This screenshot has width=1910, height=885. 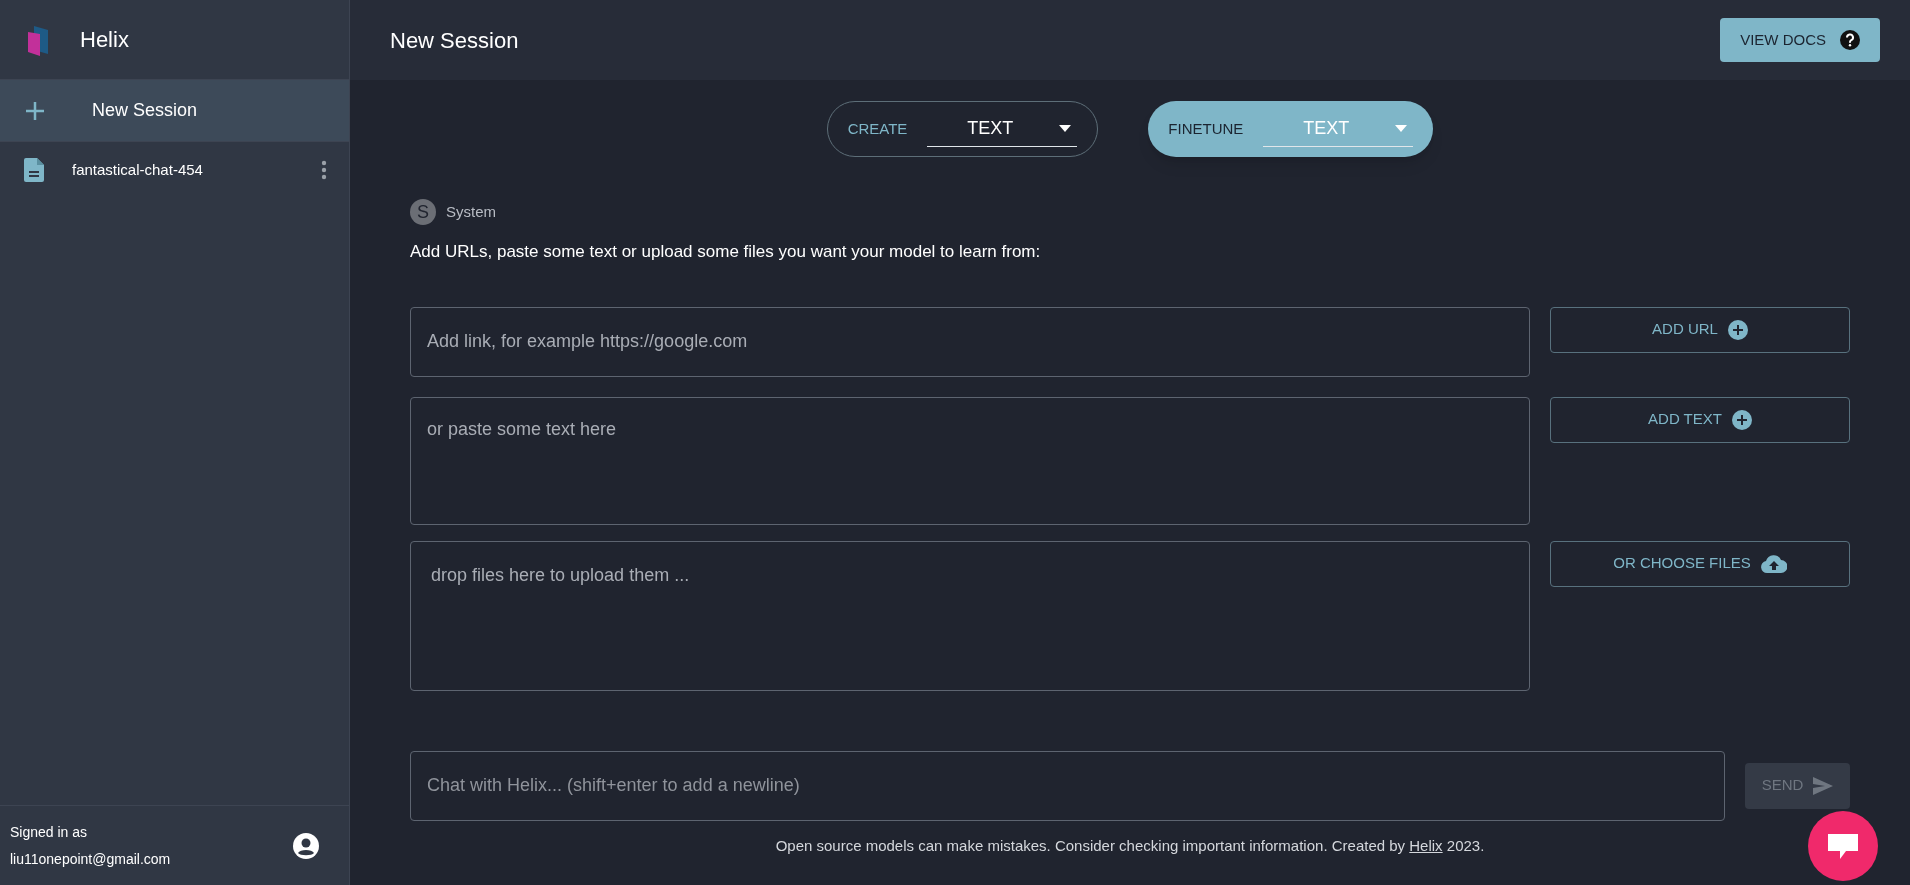 What do you see at coordinates (1700, 419) in the screenshot?
I see `add-text-button: ADD TEXT` at bounding box center [1700, 419].